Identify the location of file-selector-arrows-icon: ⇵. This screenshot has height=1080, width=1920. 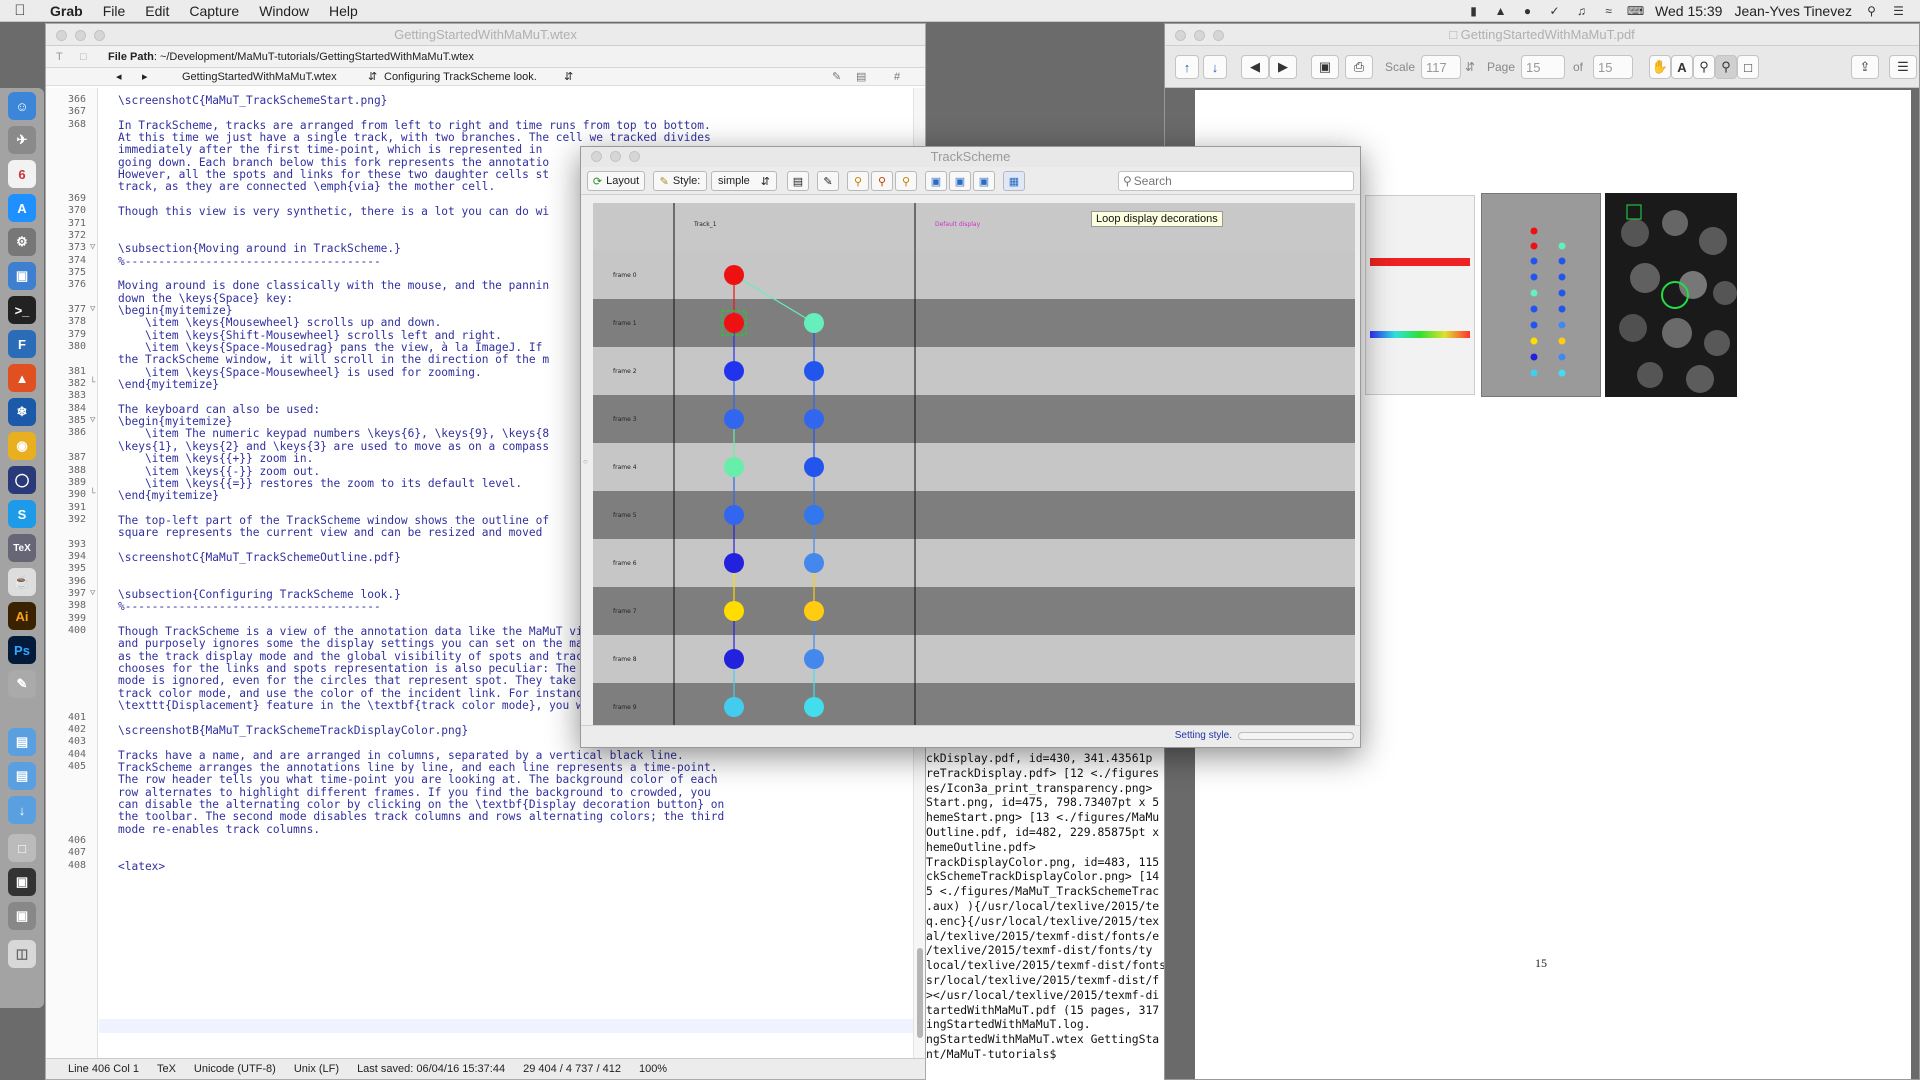
(372, 77).